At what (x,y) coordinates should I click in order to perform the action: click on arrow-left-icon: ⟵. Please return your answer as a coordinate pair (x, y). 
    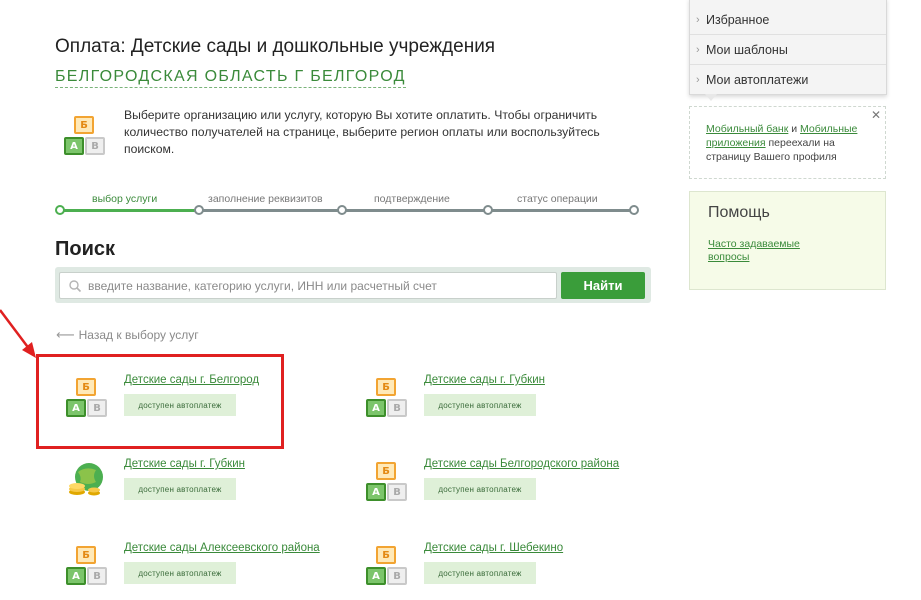
    Looking at the image, I should click on (65, 334).